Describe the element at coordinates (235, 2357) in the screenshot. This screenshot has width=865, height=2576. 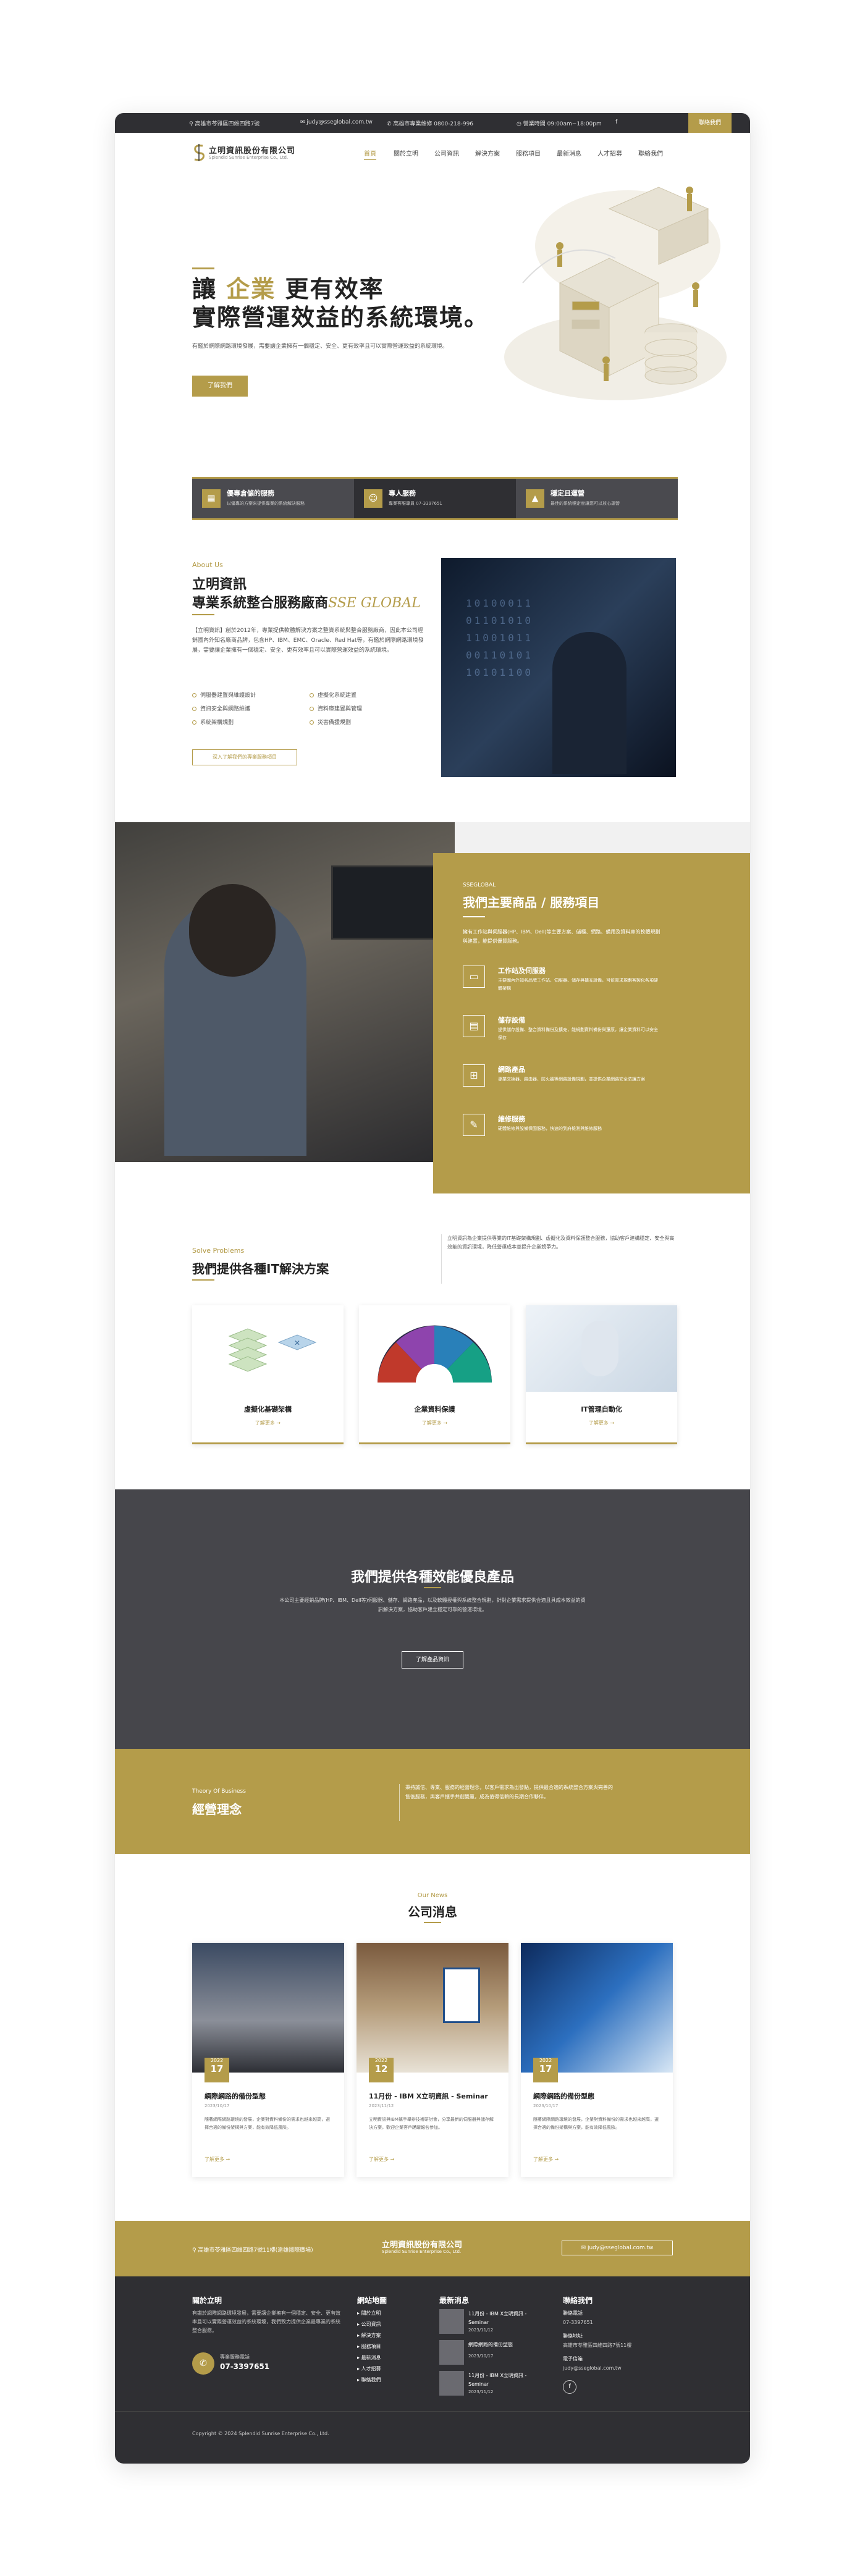
I see `footer-service-label: 專業服務電話` at that location.